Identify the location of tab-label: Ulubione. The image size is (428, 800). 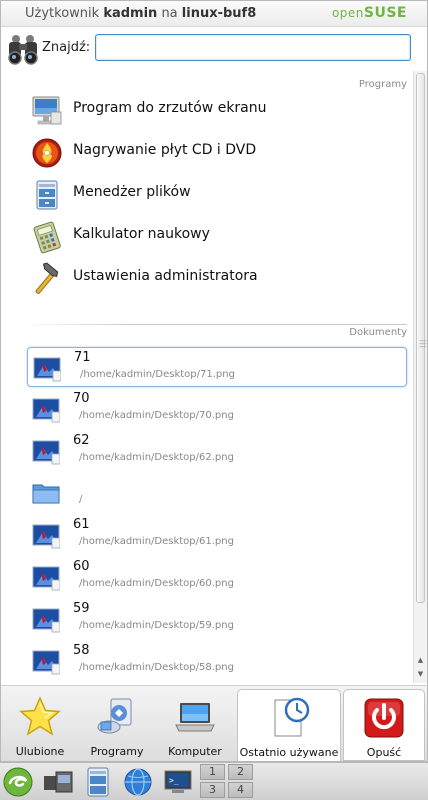
(40, 751).